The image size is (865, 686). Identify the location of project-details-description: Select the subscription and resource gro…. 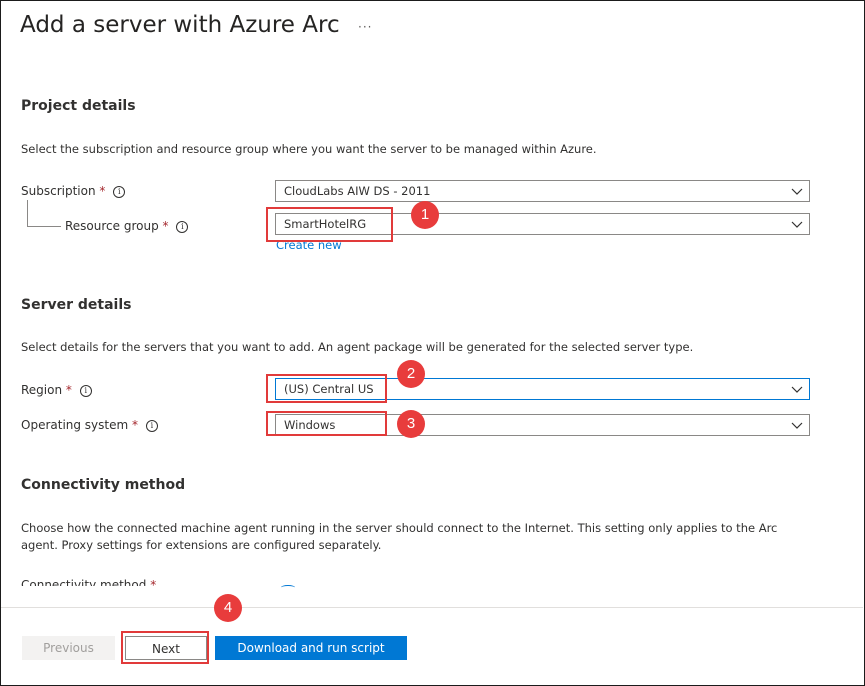
(309, 149).